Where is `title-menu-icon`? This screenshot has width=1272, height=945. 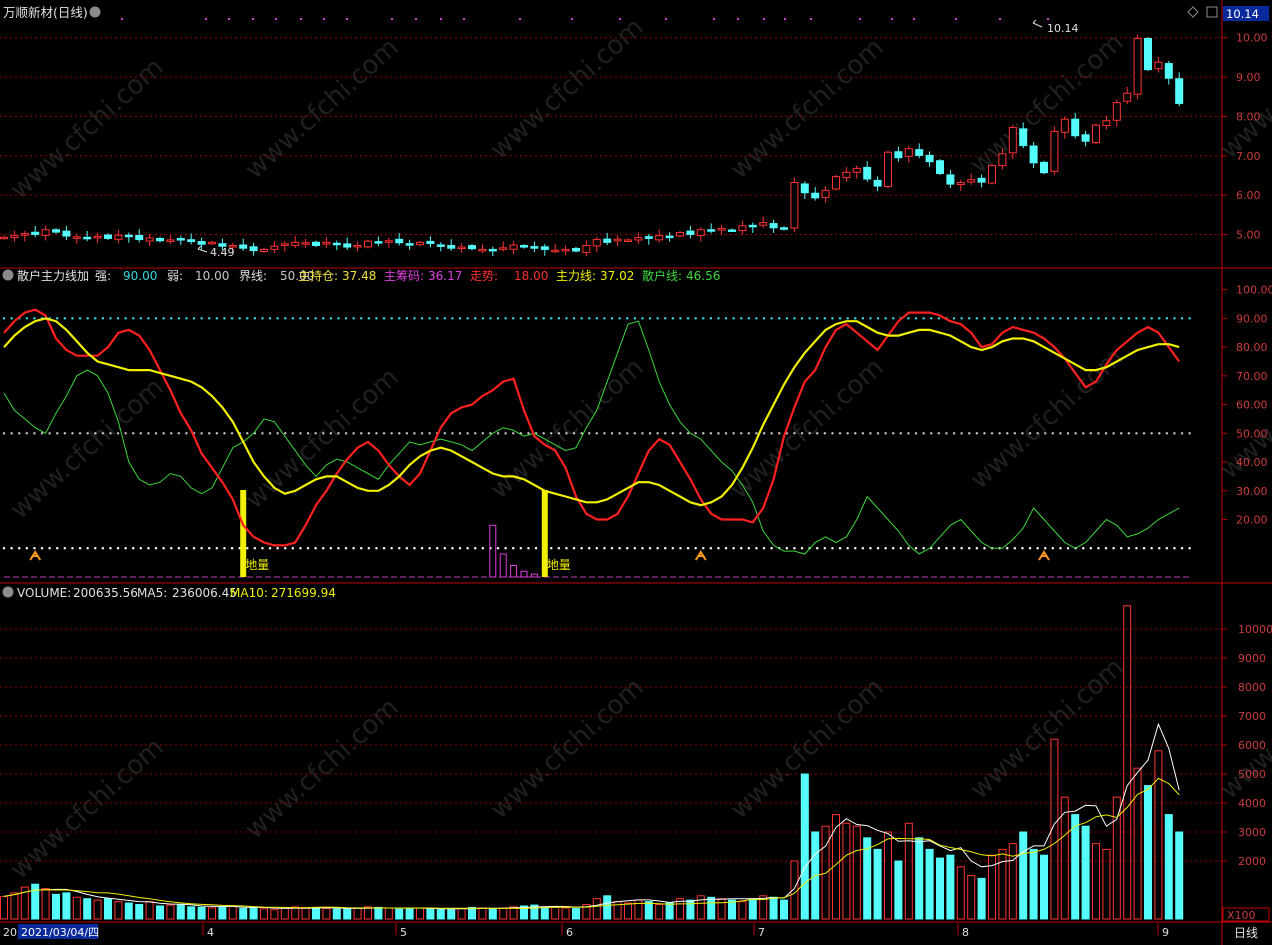
title-menu-icon is located at coordinates (95, 12).